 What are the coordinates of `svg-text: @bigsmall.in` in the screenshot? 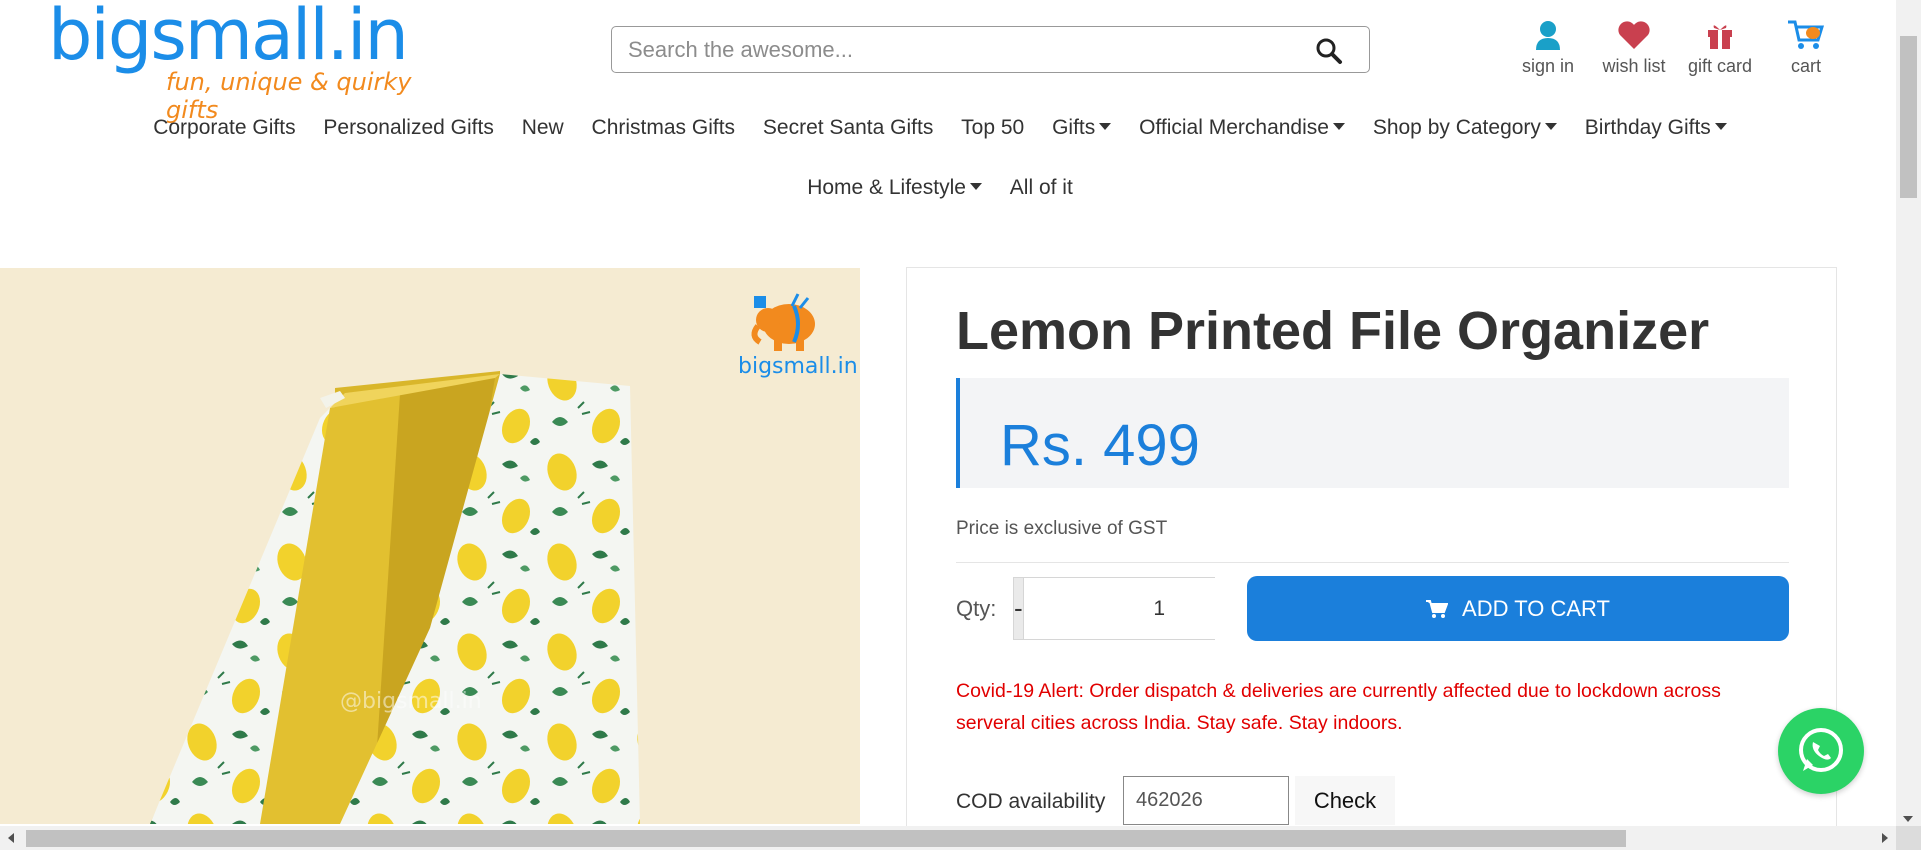 It's located at (411, 701).